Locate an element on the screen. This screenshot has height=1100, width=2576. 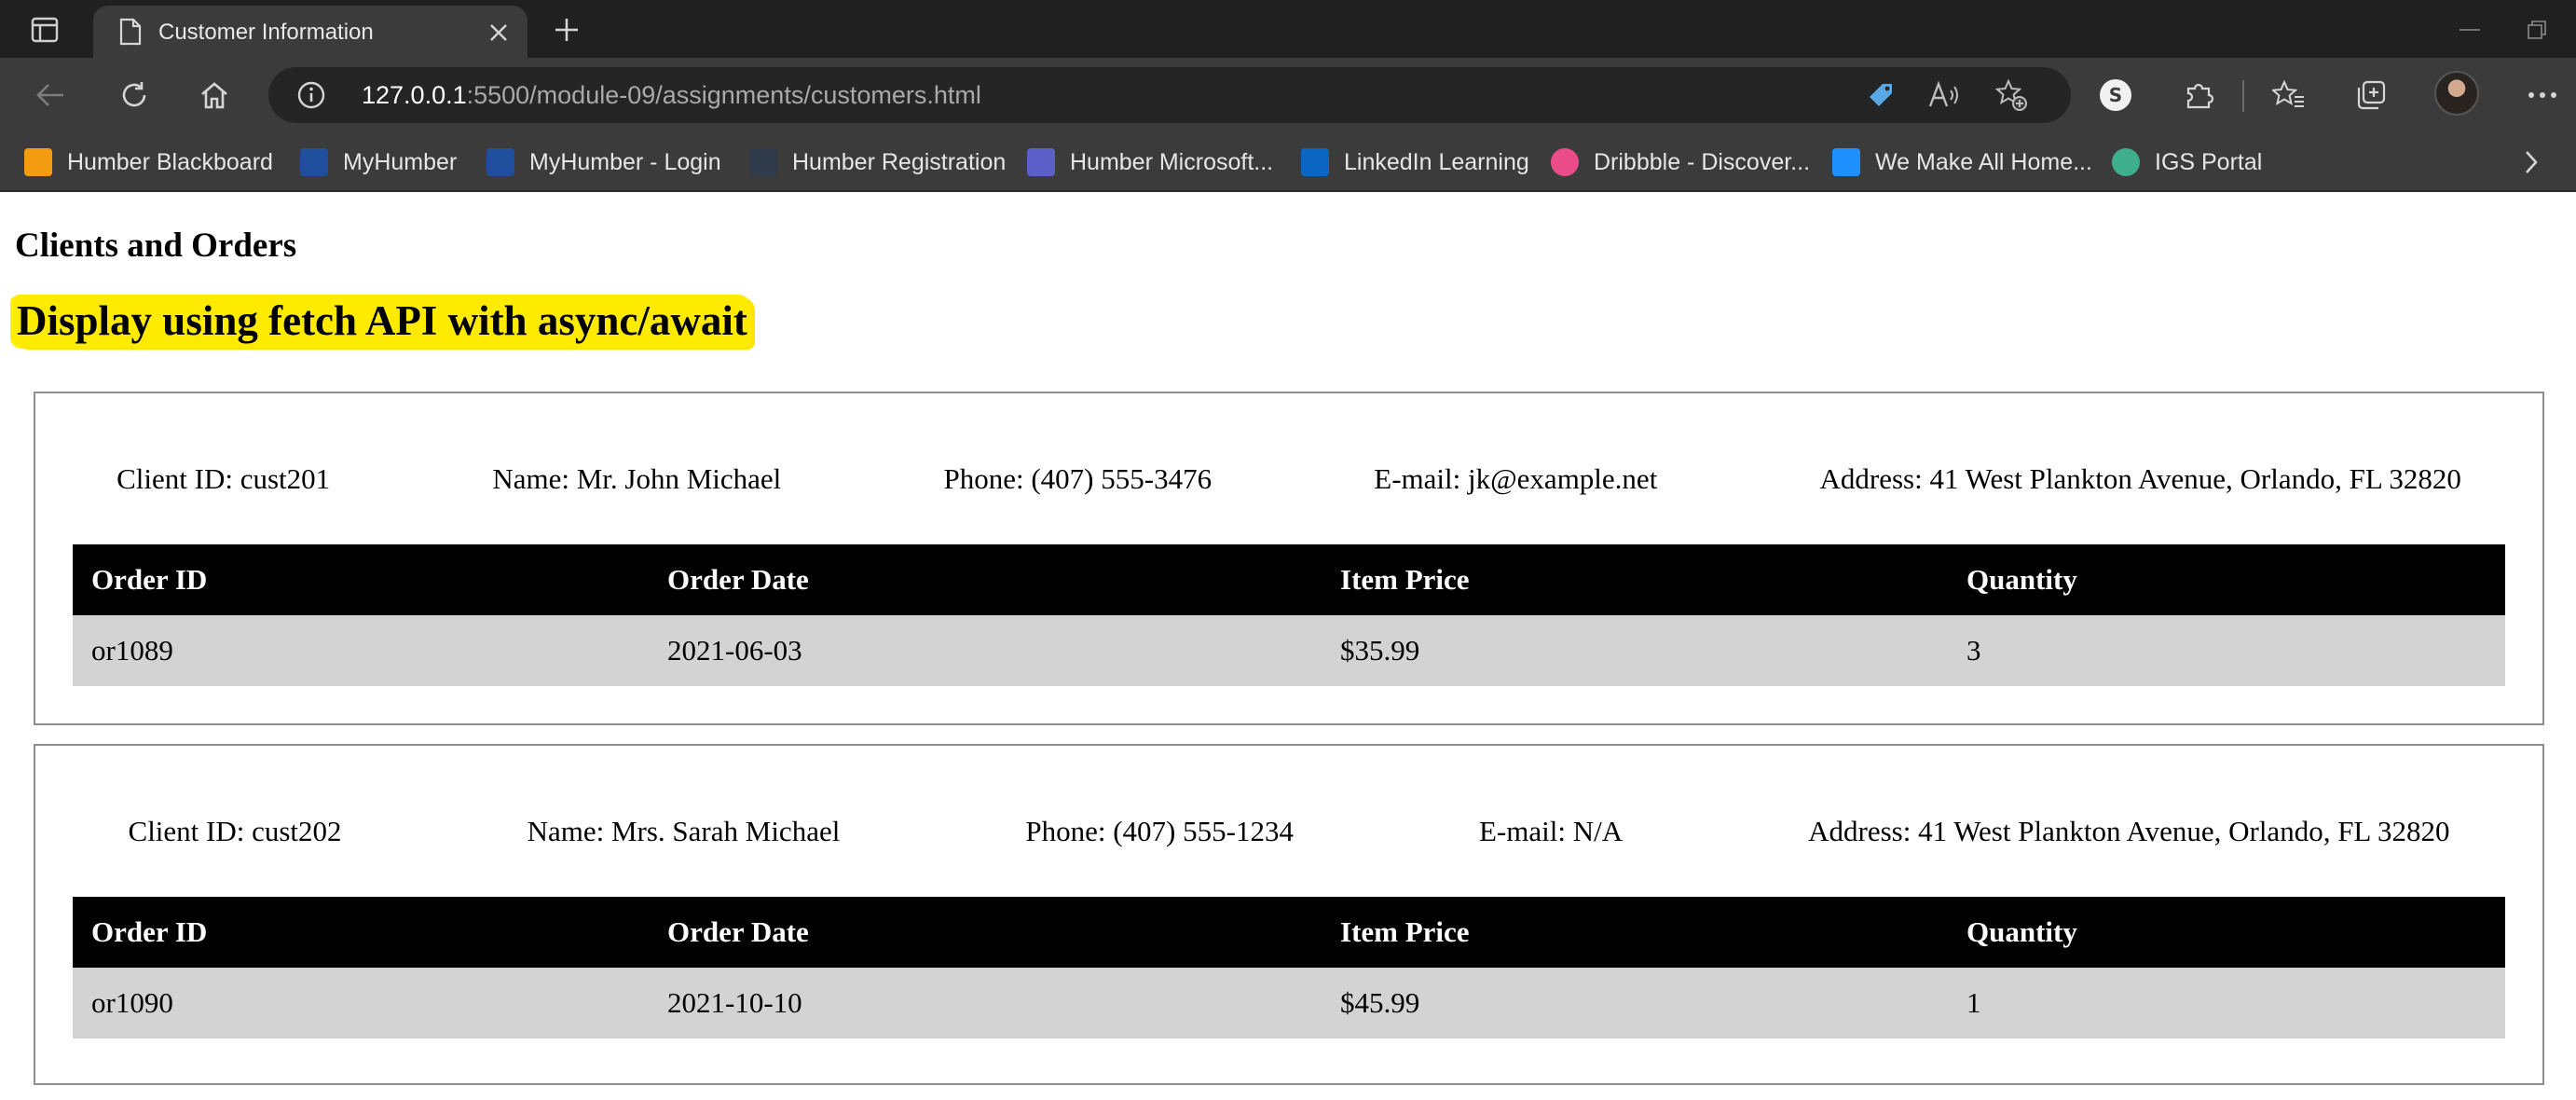
linkedin-learning-icon is located at coordinates (1315, 162).